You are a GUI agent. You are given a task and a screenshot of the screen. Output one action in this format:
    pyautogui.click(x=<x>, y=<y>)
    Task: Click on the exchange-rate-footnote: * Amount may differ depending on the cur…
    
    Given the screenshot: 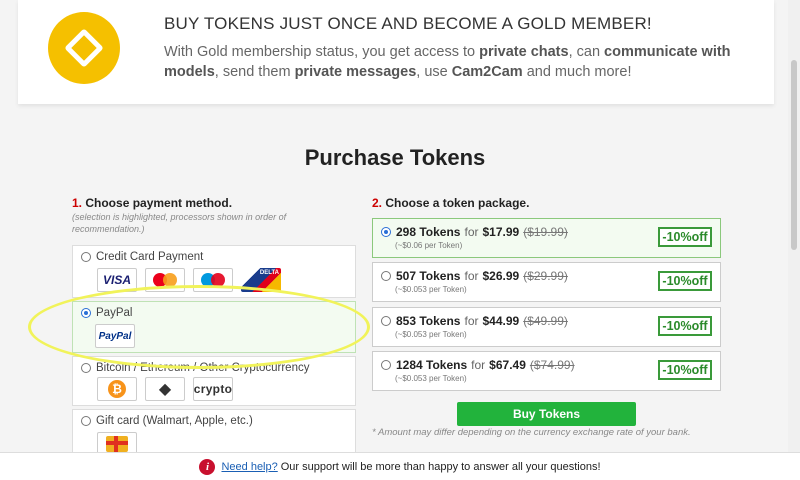 What is the action you would take?
    pyautogui.click(x=531, y=432)
    